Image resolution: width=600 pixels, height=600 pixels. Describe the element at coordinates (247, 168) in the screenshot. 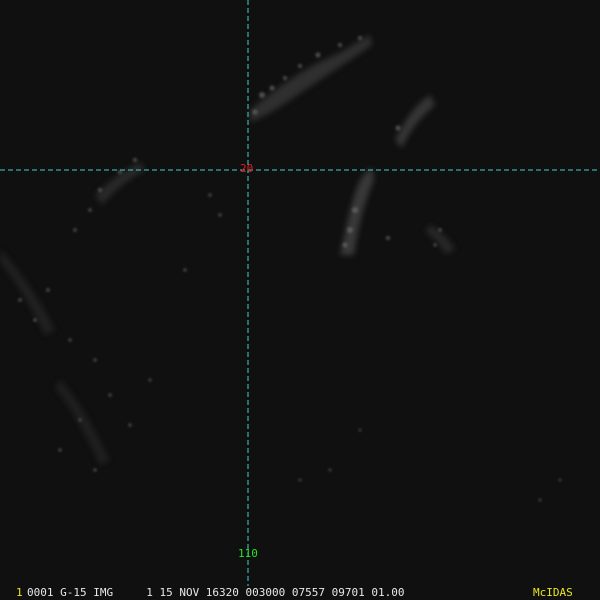

I see `latitude-label: 20` at that location.